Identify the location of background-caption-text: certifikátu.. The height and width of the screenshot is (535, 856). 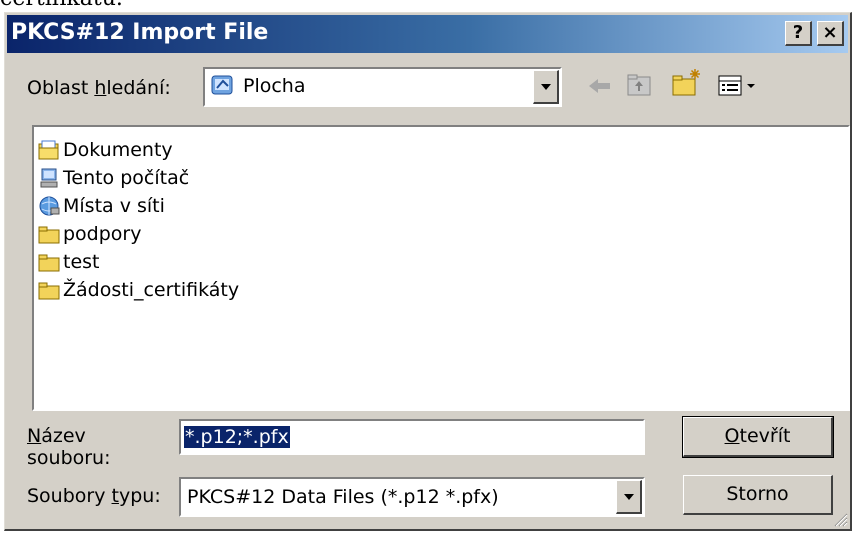
(61, 6).